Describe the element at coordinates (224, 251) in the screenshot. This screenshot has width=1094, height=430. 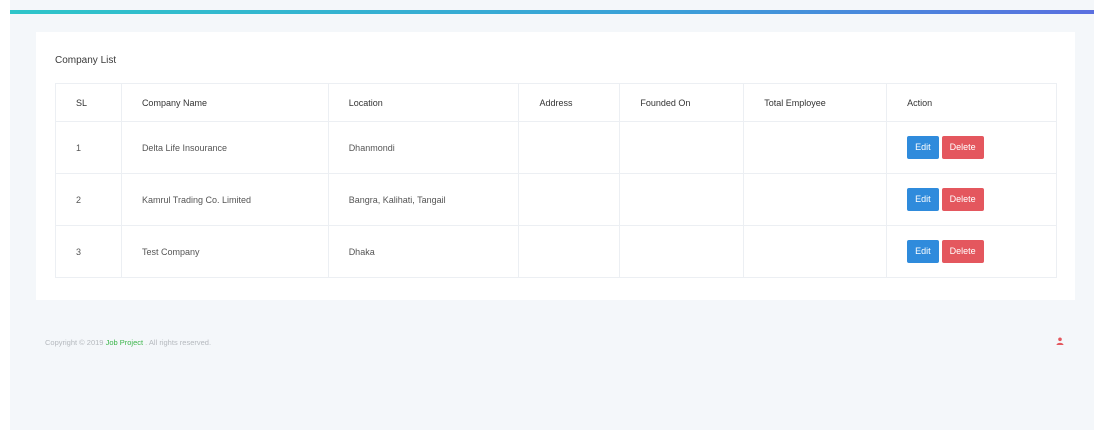
I see `cell-company-name: Test Company` at that location.